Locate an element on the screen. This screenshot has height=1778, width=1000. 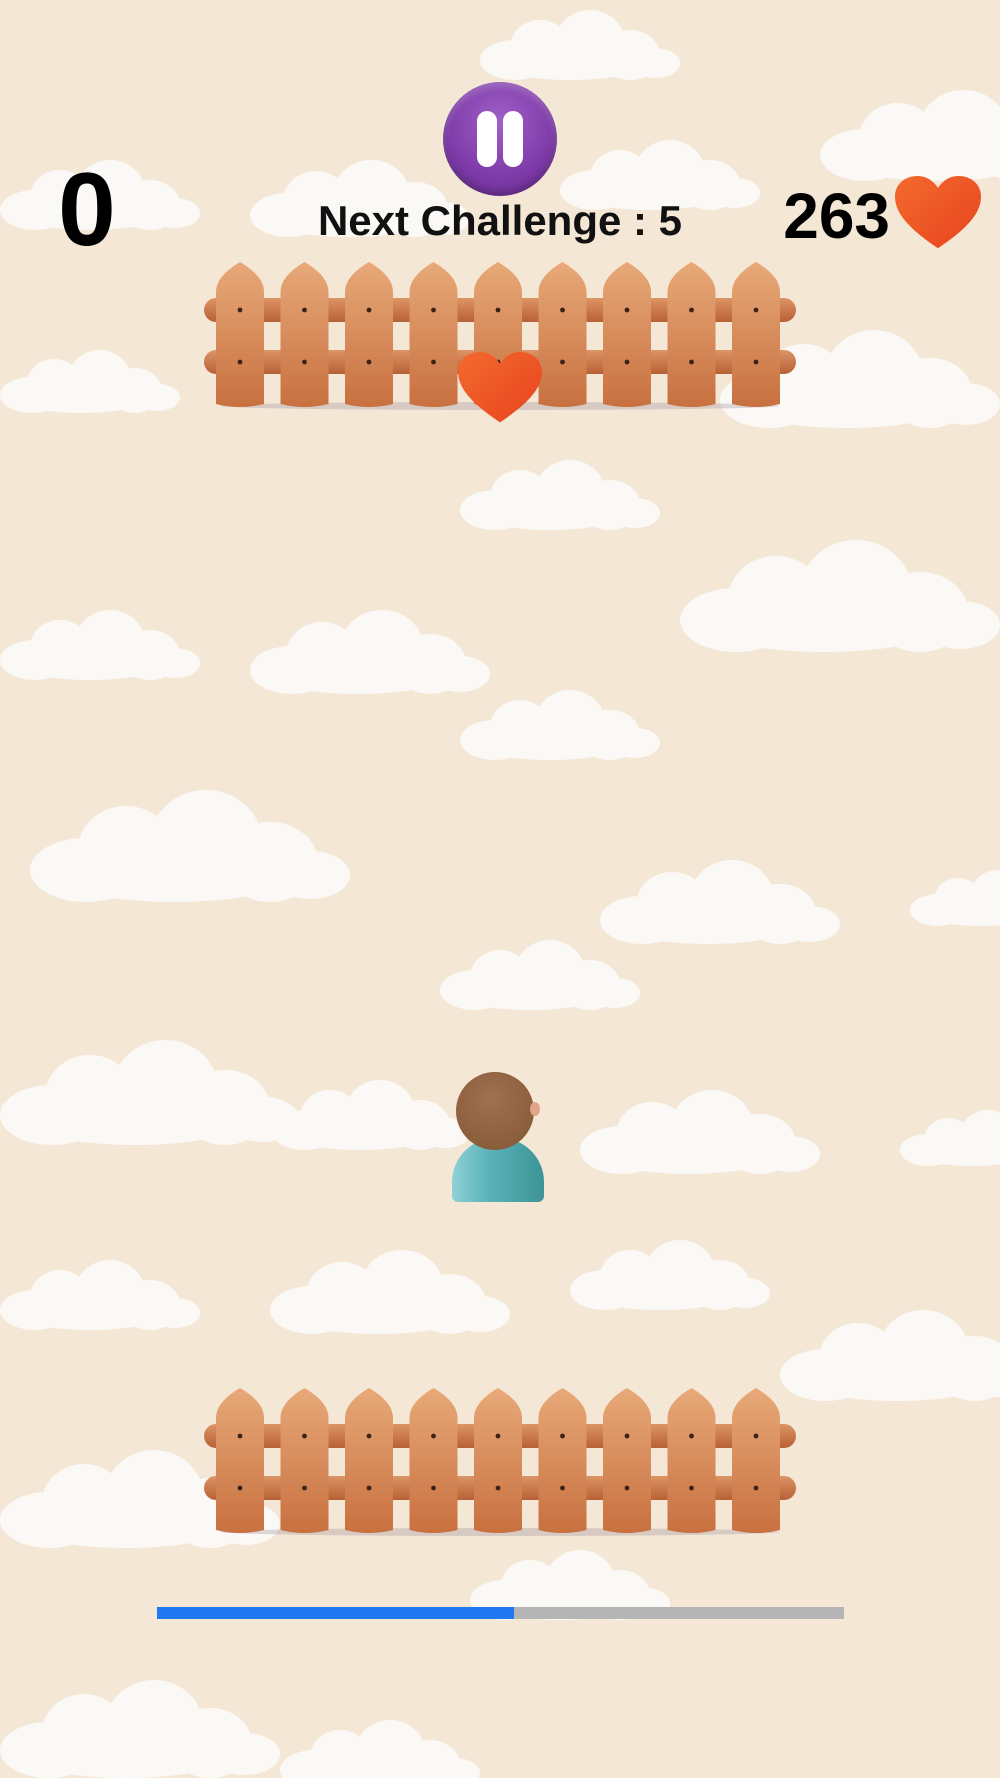
heart-pickup-icon is located at coordinates (500, 388).